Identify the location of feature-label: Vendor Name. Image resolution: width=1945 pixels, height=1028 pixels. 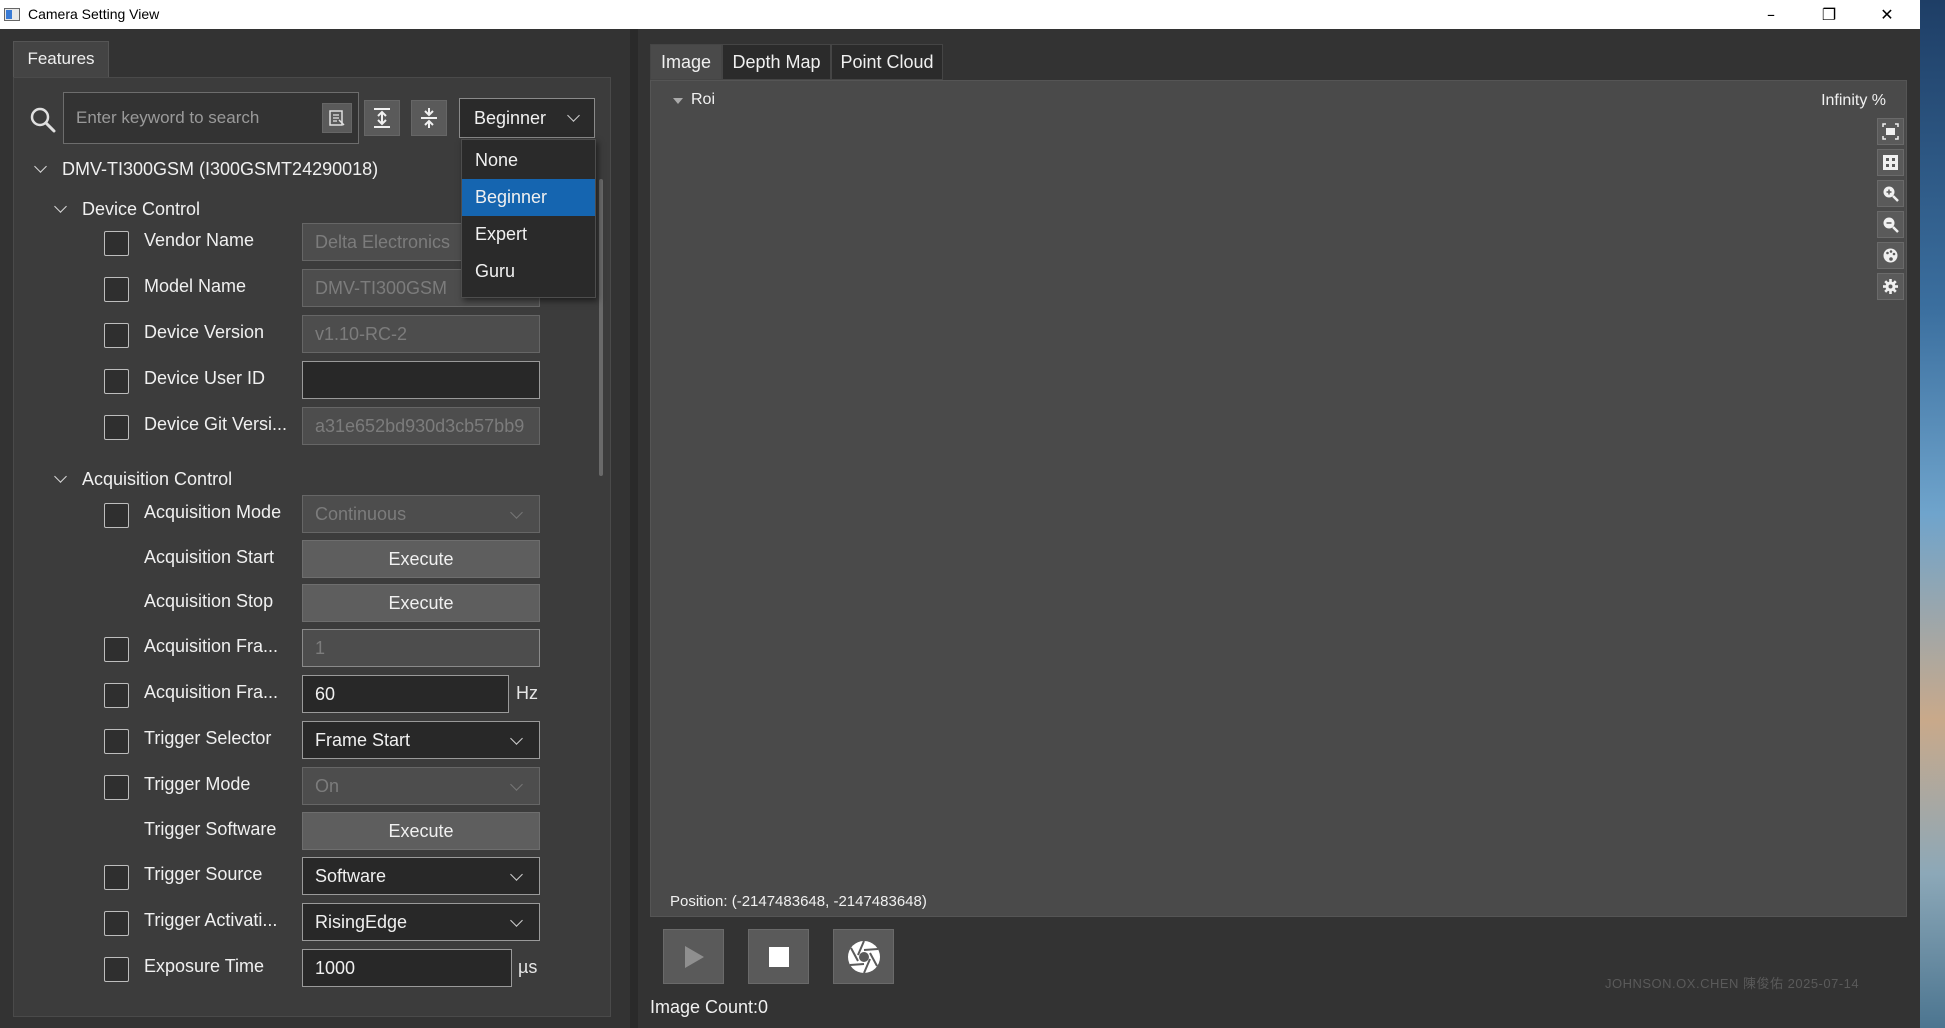
(199, 240).